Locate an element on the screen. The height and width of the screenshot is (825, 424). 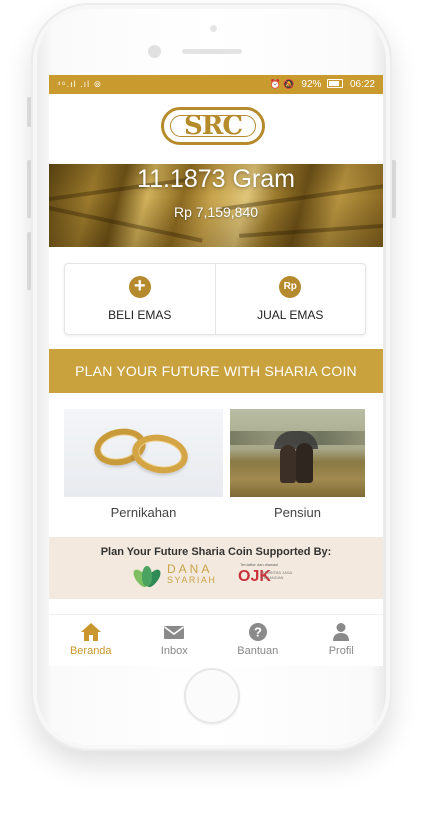
app-header: SRC is located at coordinates (216, 129).